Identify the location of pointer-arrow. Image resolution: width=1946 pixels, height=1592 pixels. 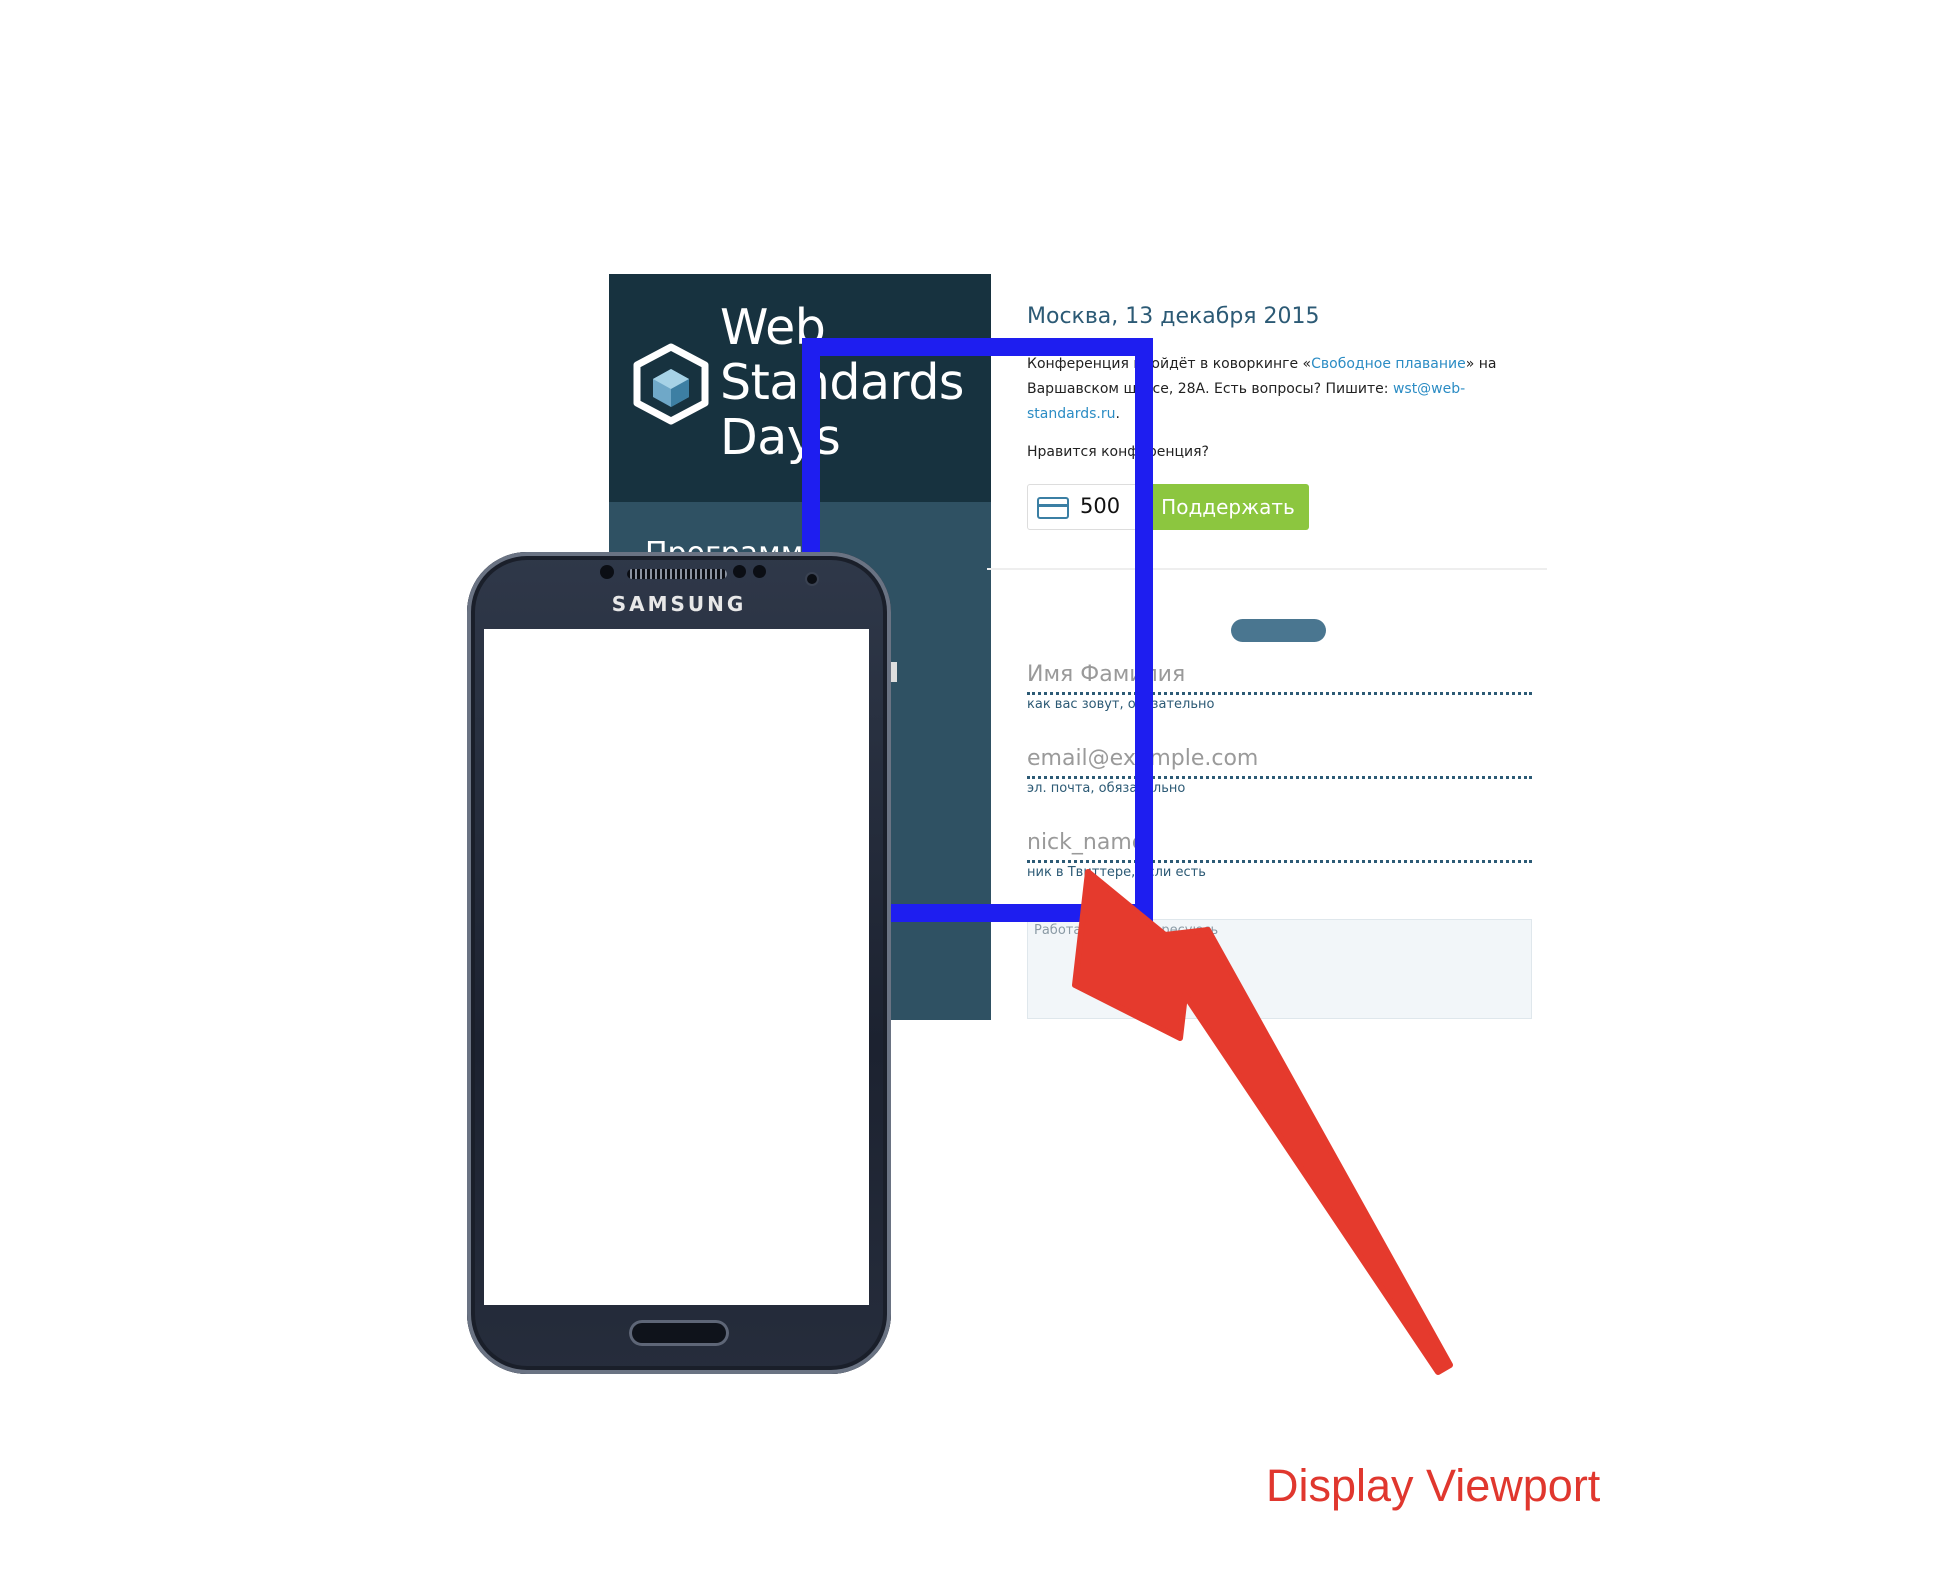
(1262, 1122).